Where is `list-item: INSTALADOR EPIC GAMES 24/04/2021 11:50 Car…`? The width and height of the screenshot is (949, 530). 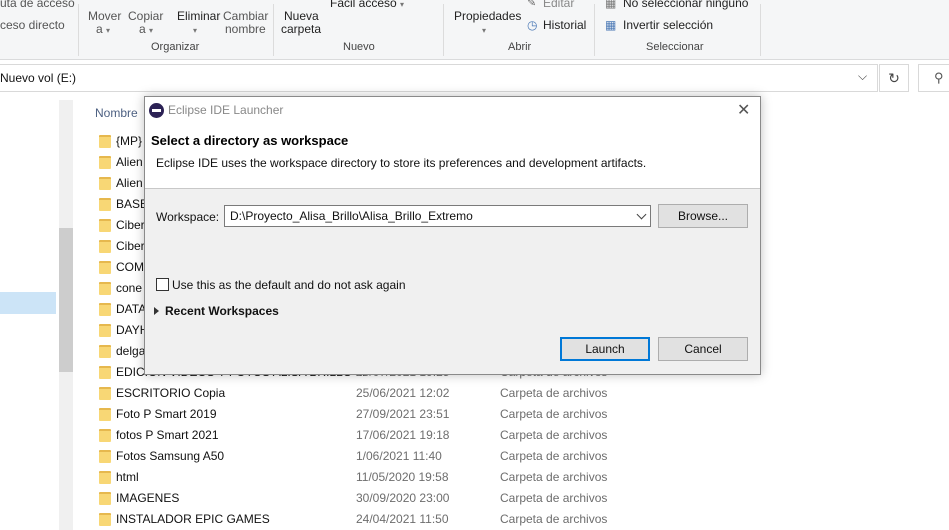 list-item: INSTALADOR EPIC GAMES 24/04/2021 11:50 Car… is located at coordinates (396, 519).